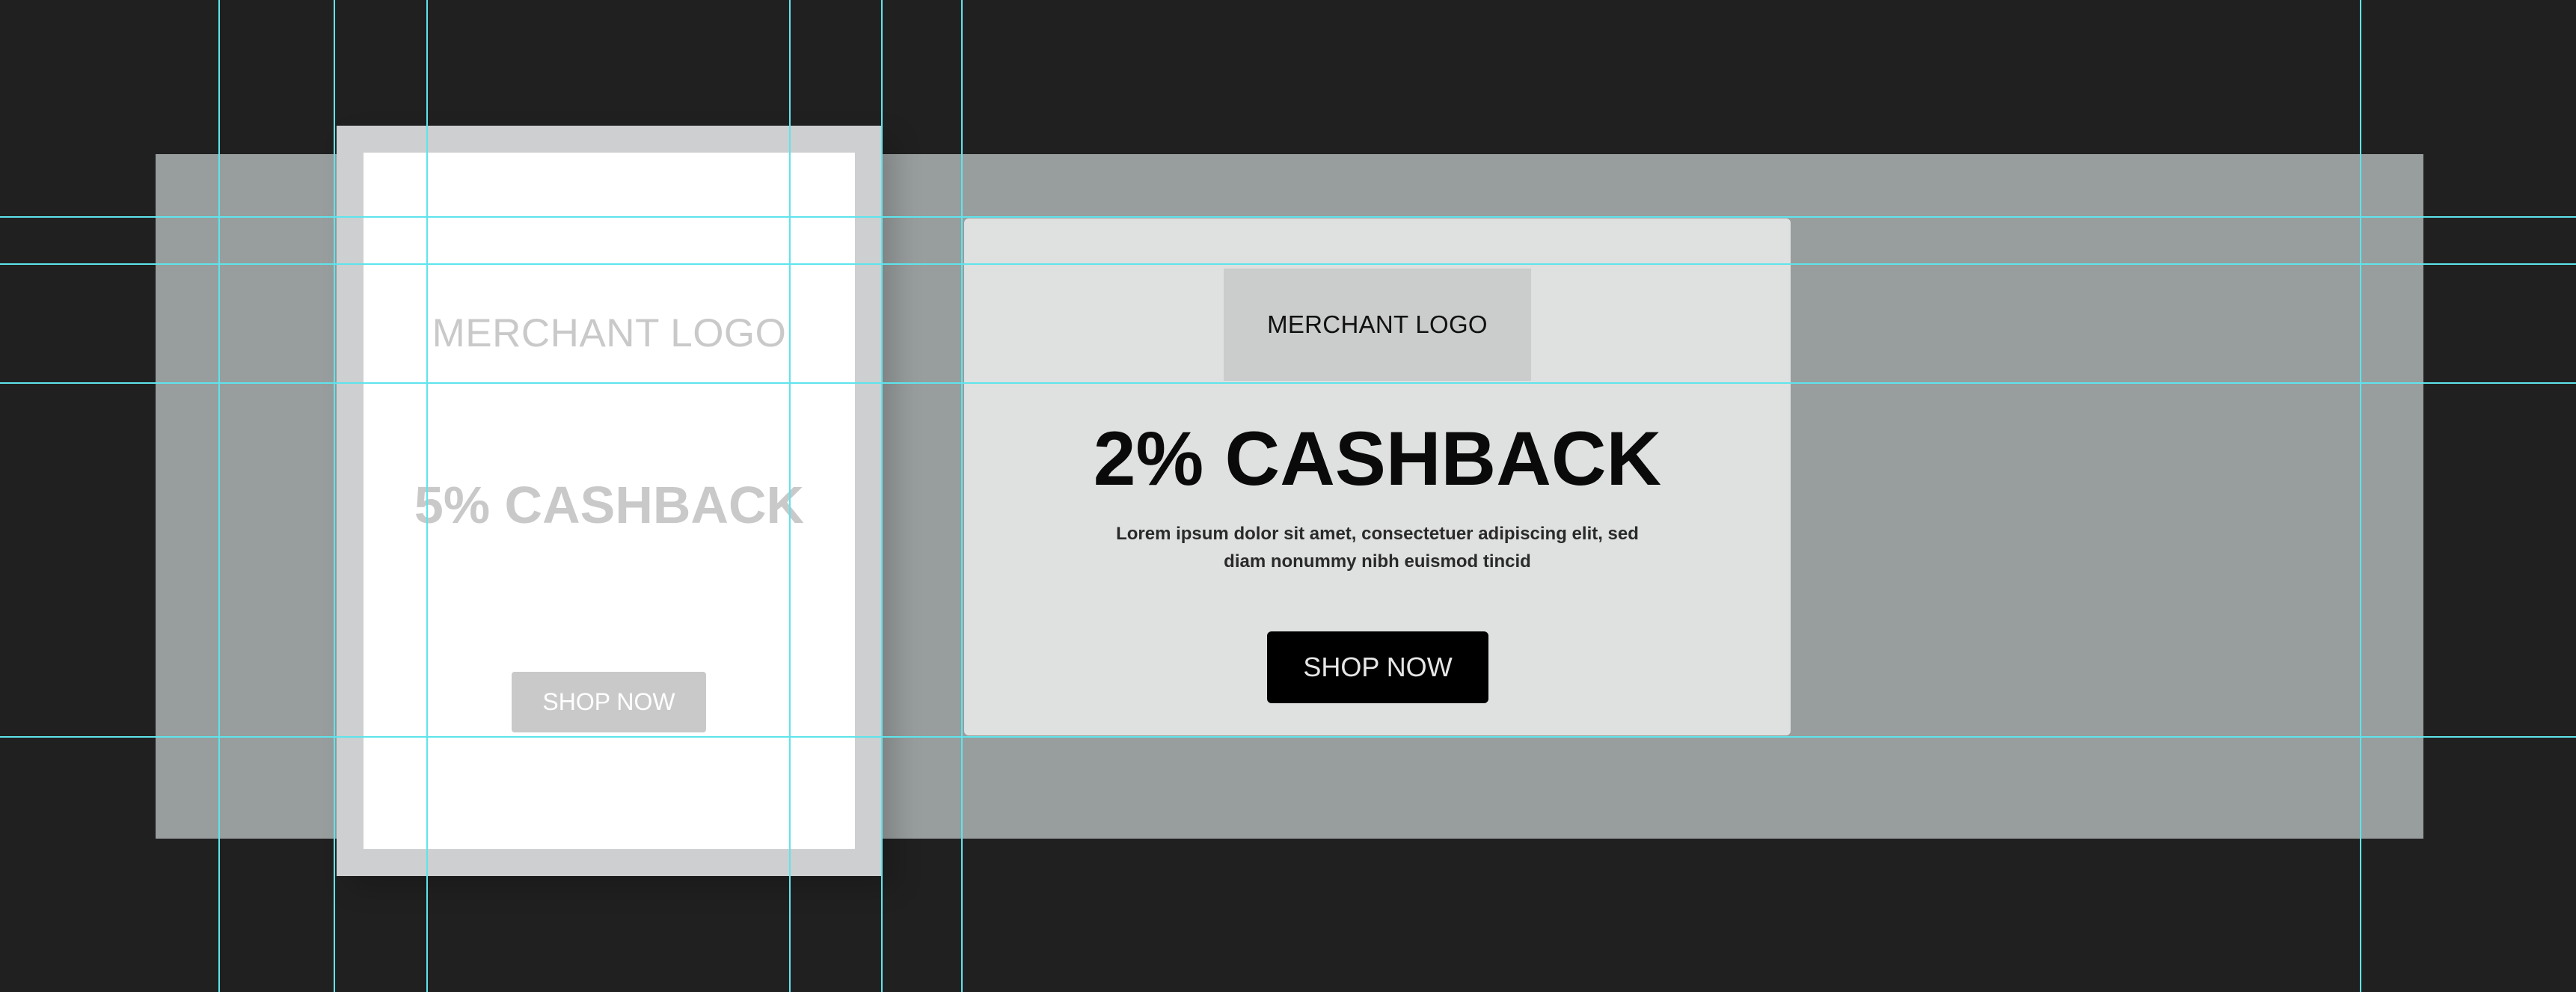  I want to click on desktop-merchant-logo: MERCHANT LOGO, so click(1377, 324).